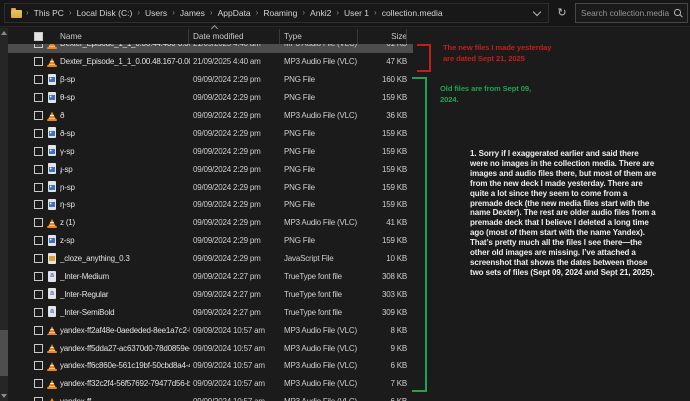 The image size is (690, 401). Describe the element at coordinates (625, 13) in the screenshot. I see `search-placeholder: Search collection.media` at that location.